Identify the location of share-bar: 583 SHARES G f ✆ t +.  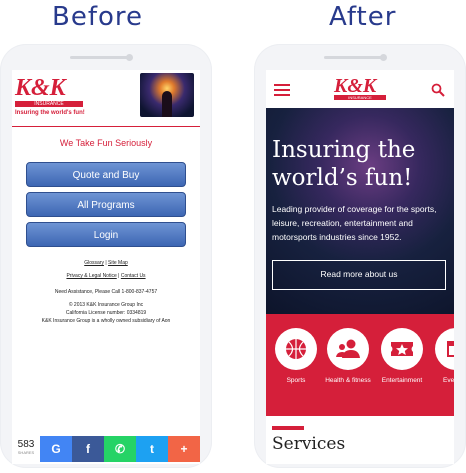
(106, 449).